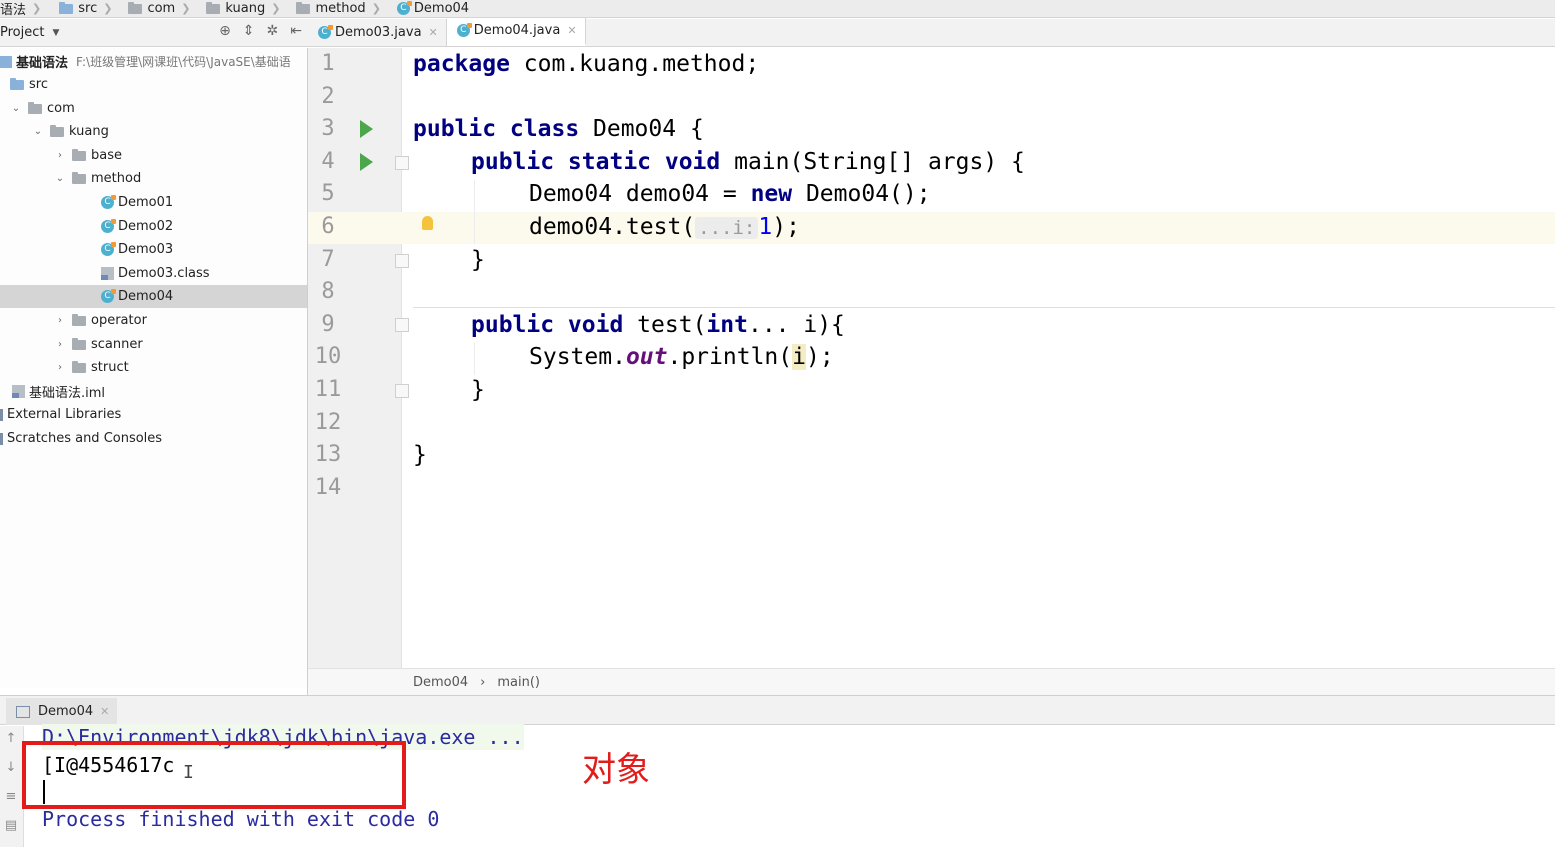 This screenshot has width=1555, height=847. What do you see at coordinates (461, 64) in the screenshot?
I see `code-keyword: package` at bounding box center [461, 64].